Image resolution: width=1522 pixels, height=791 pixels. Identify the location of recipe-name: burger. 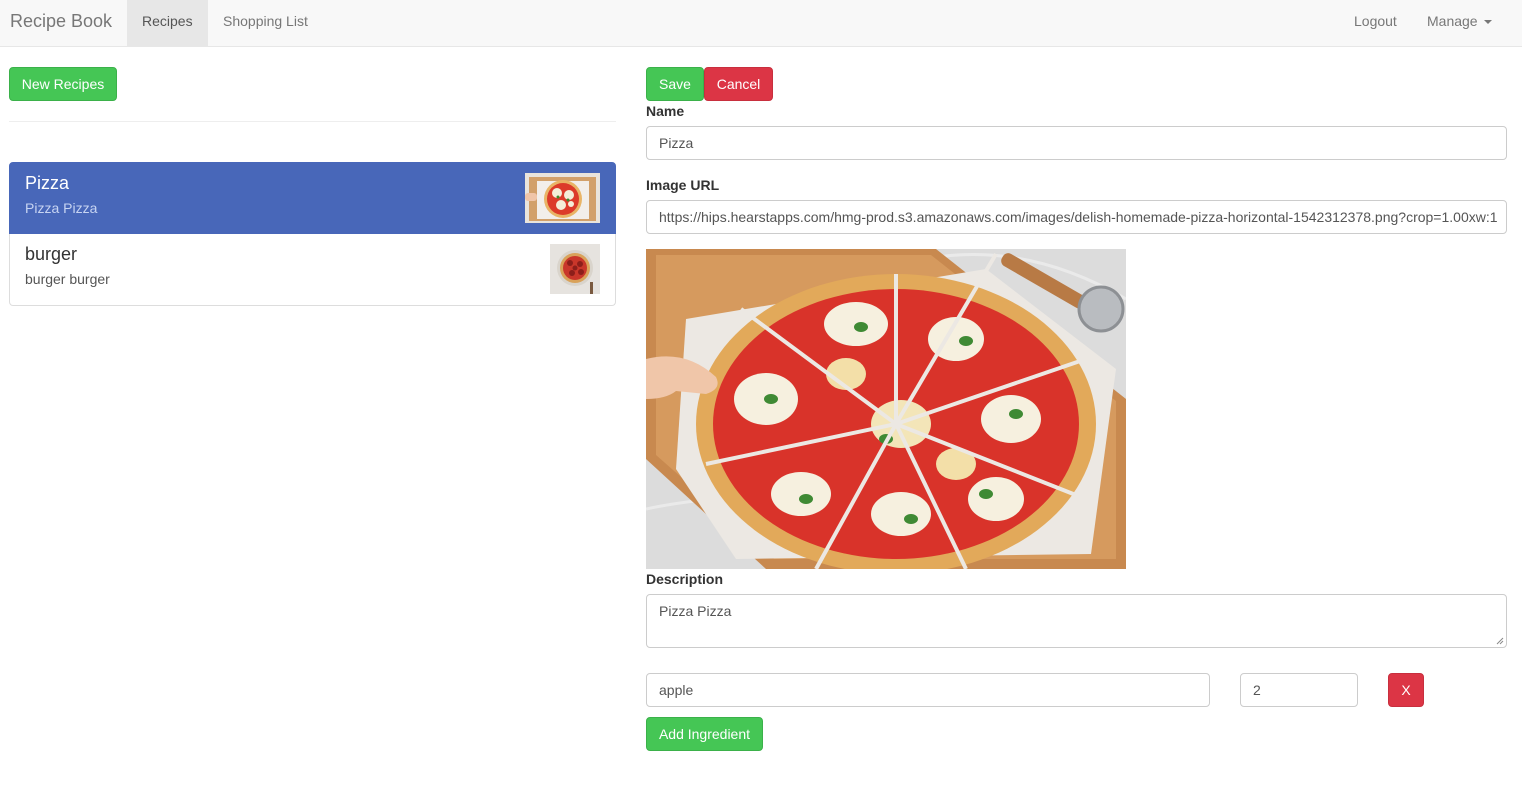
(51, 254).